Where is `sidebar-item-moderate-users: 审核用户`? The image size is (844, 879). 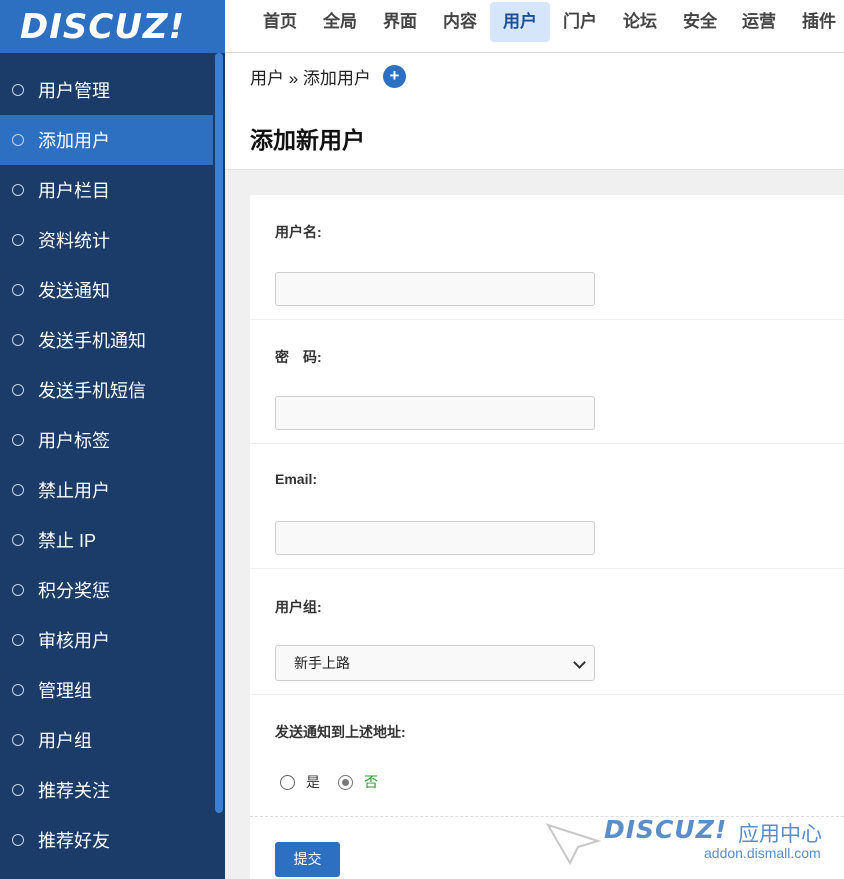
sidebar-item-moderate-users: 审核用户 is located at coordinates (106, 640).